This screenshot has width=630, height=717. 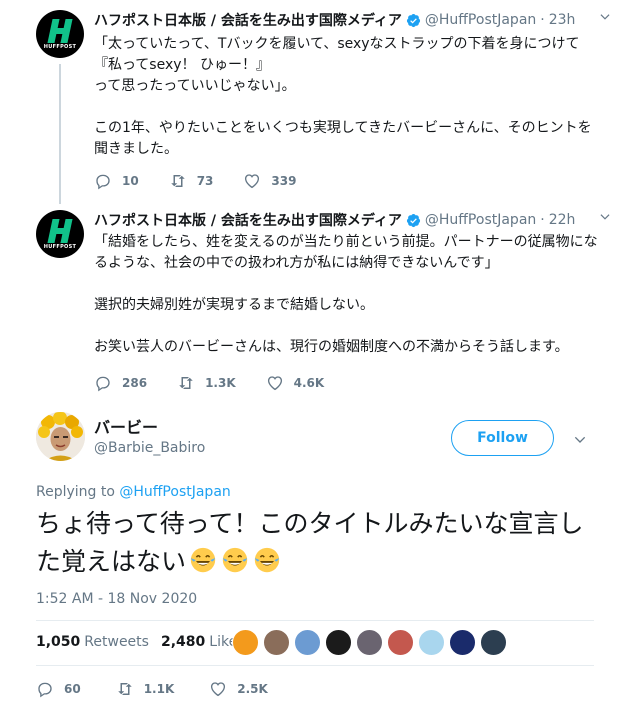 I want to click on engagement-stats: 1,050 Retweets 2,480 Likes, so click(x=146, y=642).